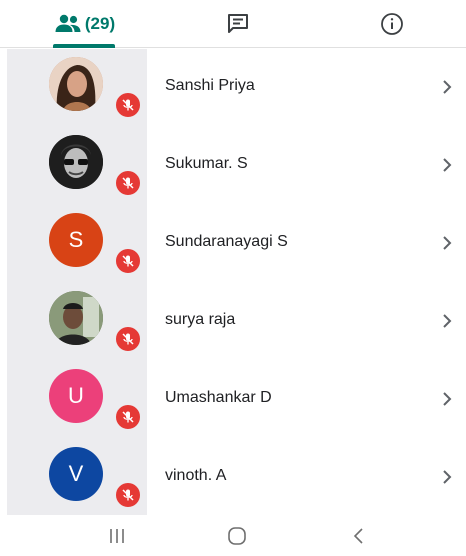 The image size is (466, 556). Describe the element at coordinates (210, 85) in the screenshot. I see `participant-name: Sanshi Priya` at that location.